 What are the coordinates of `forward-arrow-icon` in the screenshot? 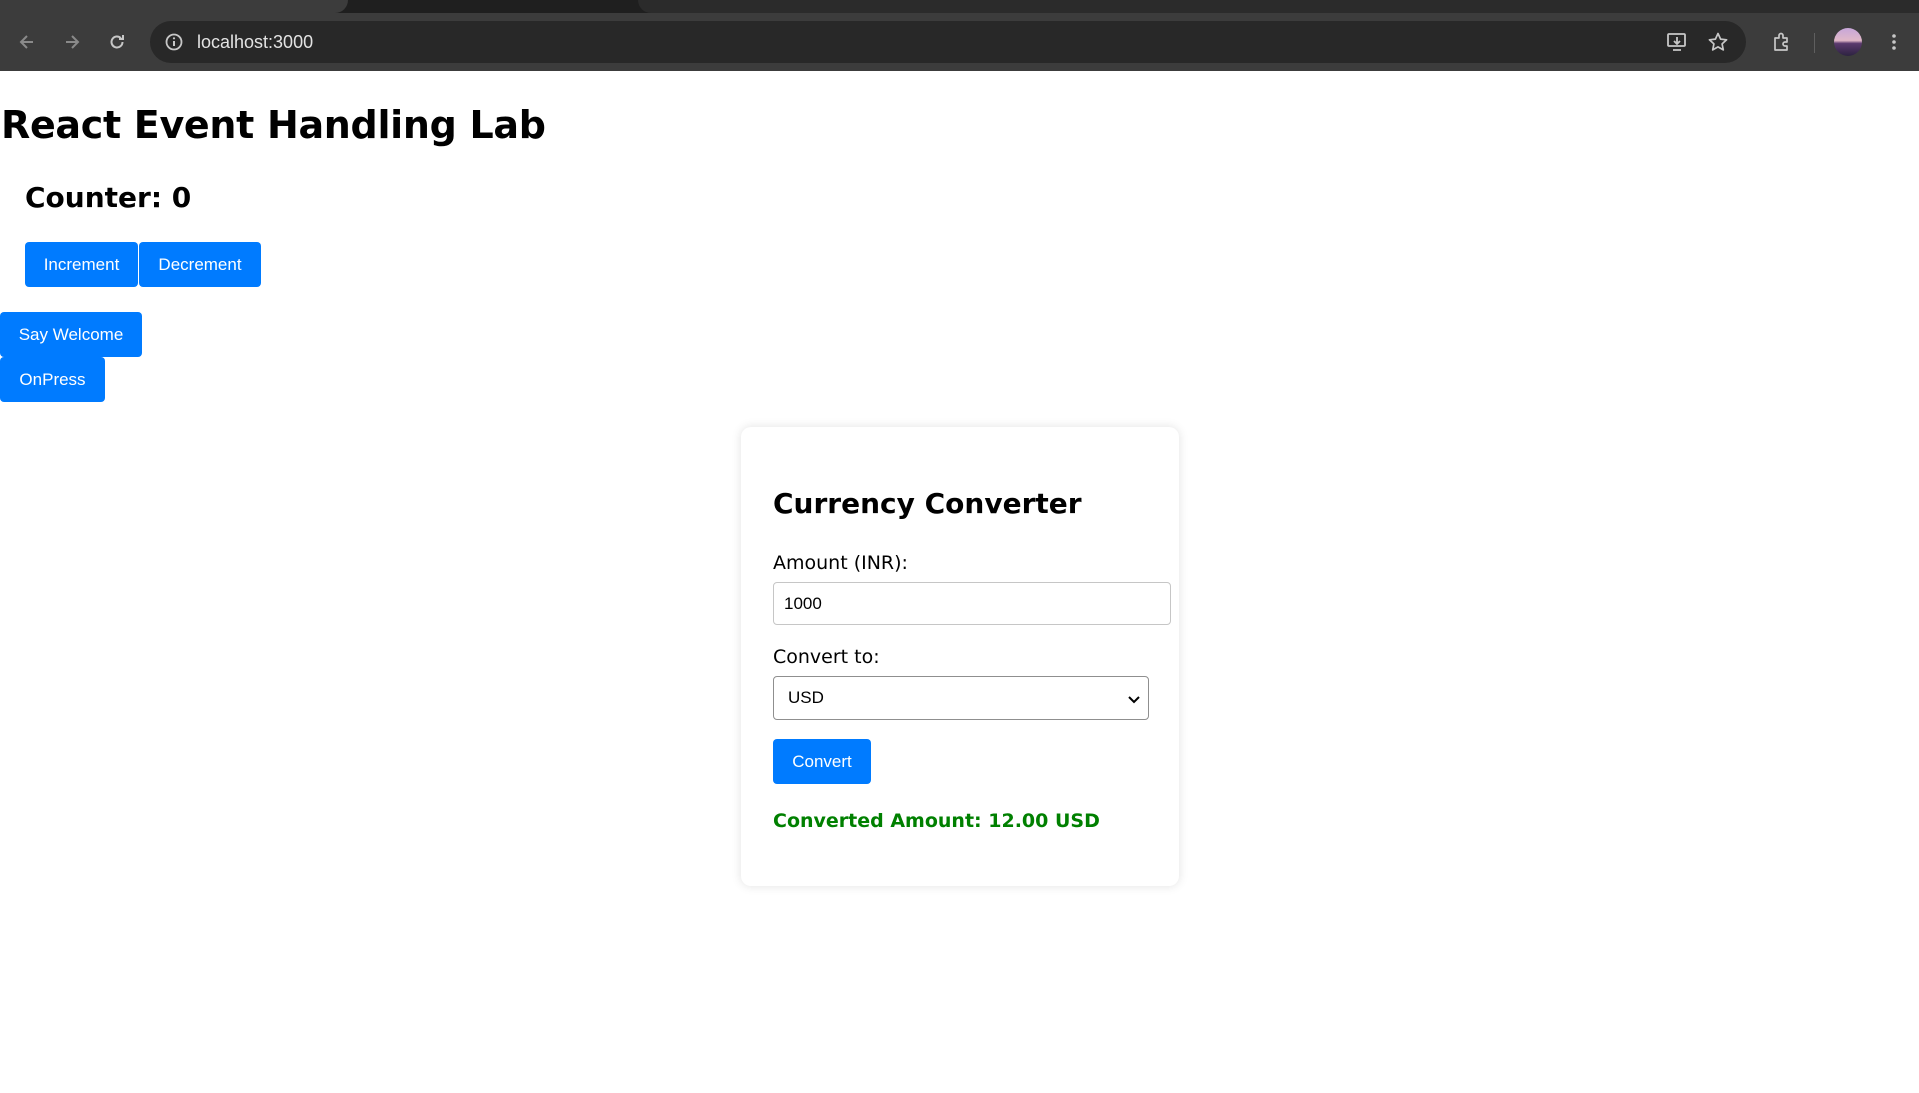 It's located at (72, 42).